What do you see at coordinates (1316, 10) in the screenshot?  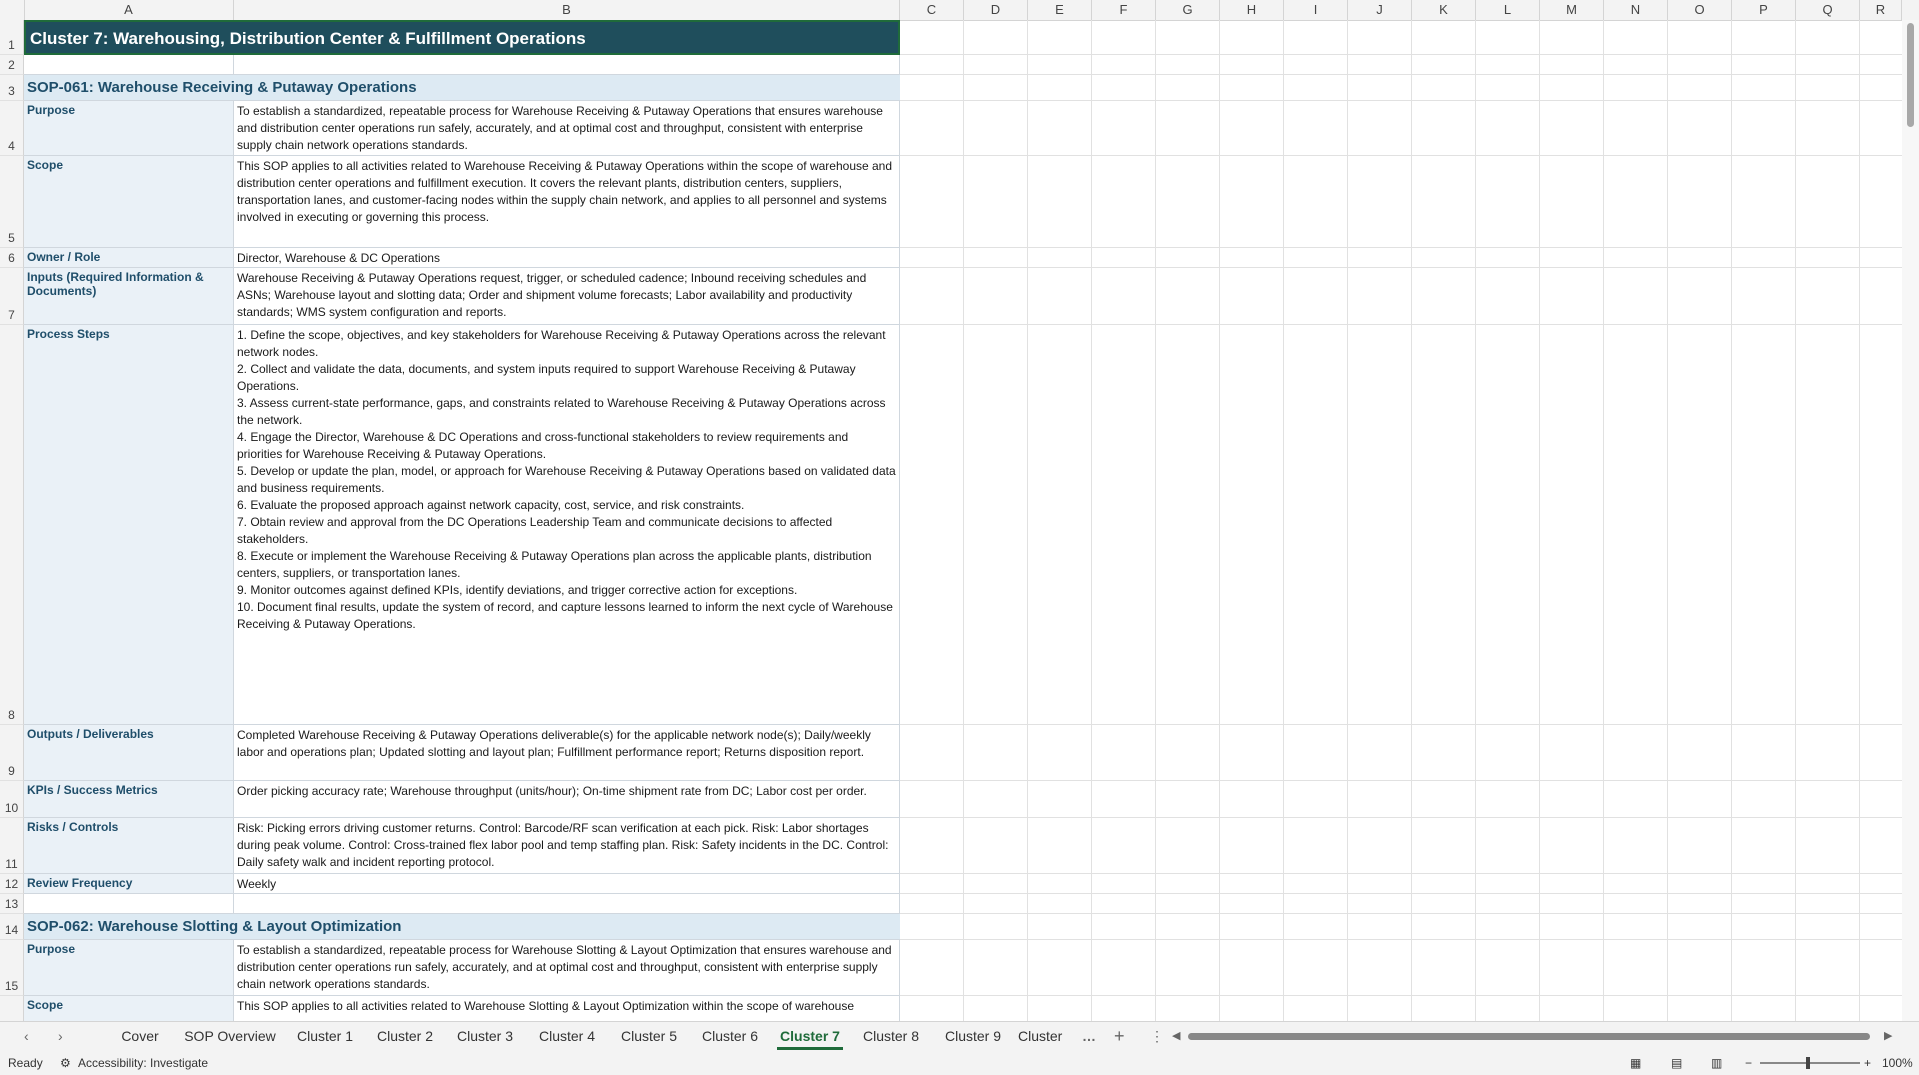 I see `column-header-i: I` at bounding box center [1316, 10].